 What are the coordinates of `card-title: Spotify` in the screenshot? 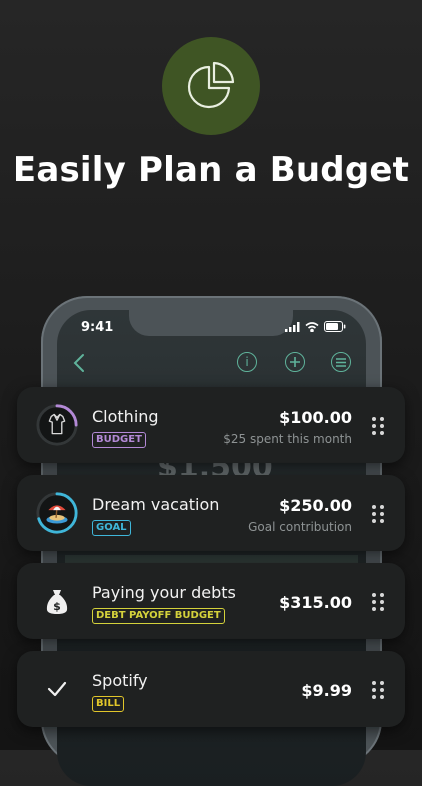 It's located at (120, 680).